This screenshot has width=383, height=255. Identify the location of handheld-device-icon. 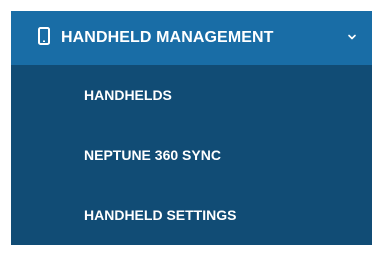
(44, 36).